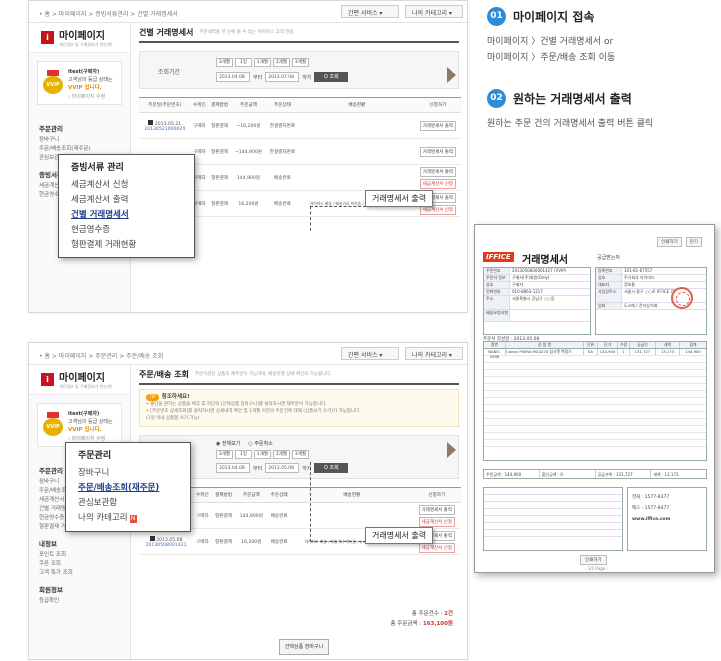 The image size is (721, 661). I want to click on summary-cell: 세액 : 13,173, so click(666, 474).